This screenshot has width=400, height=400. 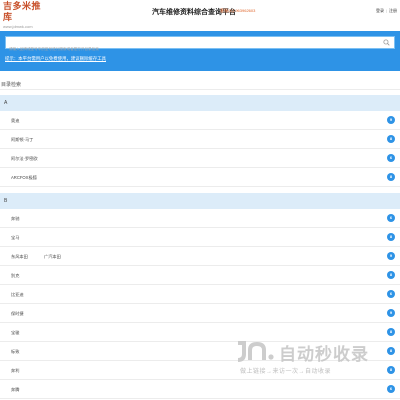 I want to click on letter-header-b: B, so click(x=200, y=201).